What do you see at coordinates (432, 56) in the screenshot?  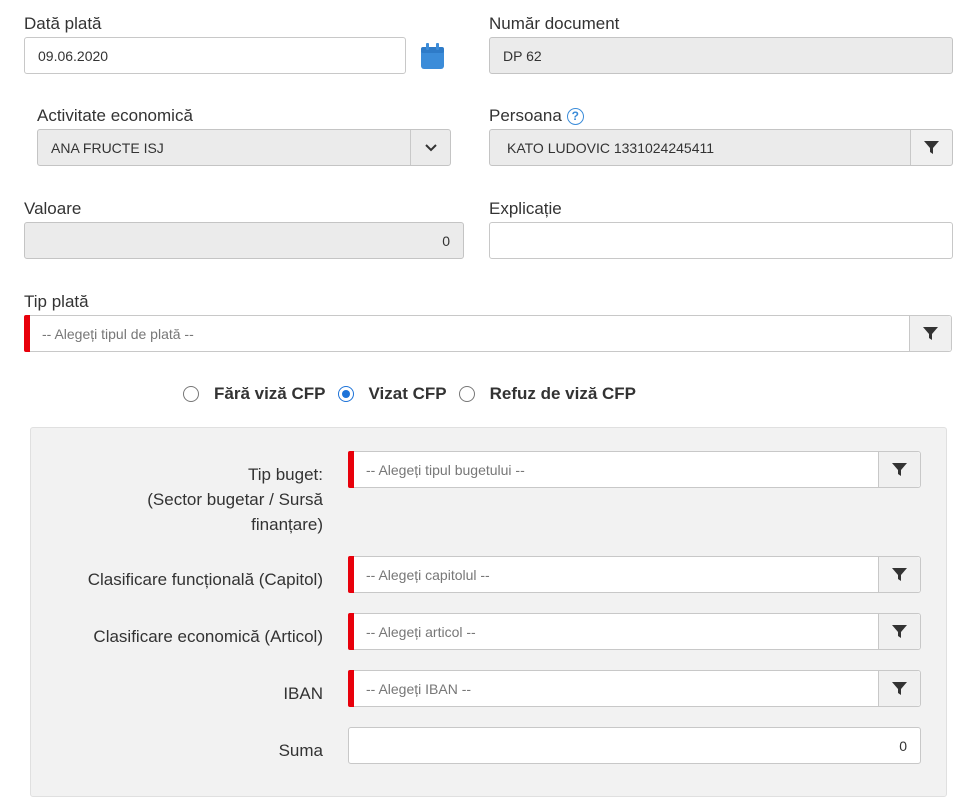 I see `calendar-icon` at bounding box center [432, 56].